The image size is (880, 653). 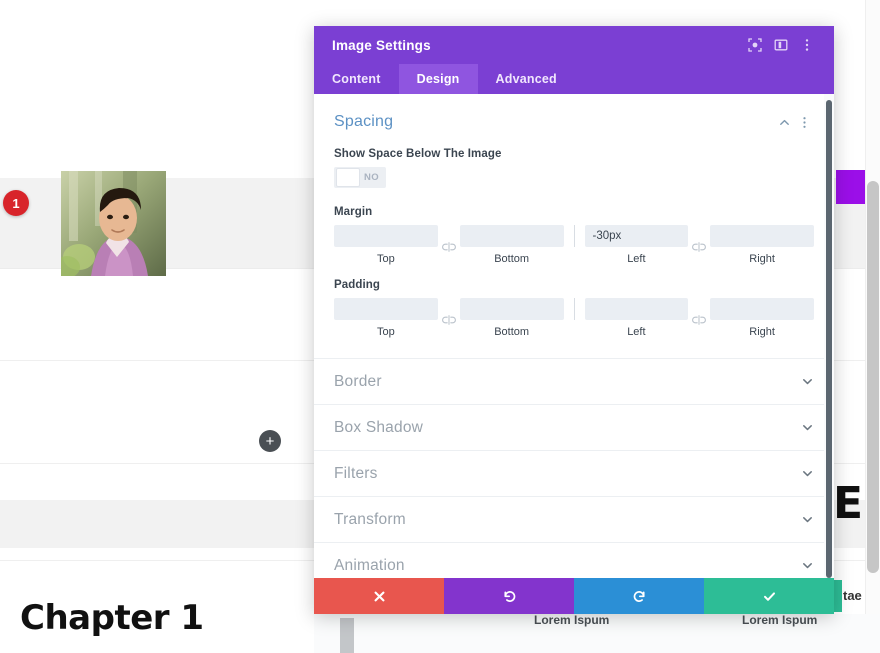 What do you see at coordinates (574, 122) in the screenshot?
I see `spacing-section-header: Spacing` at bounding box center [574, 122].